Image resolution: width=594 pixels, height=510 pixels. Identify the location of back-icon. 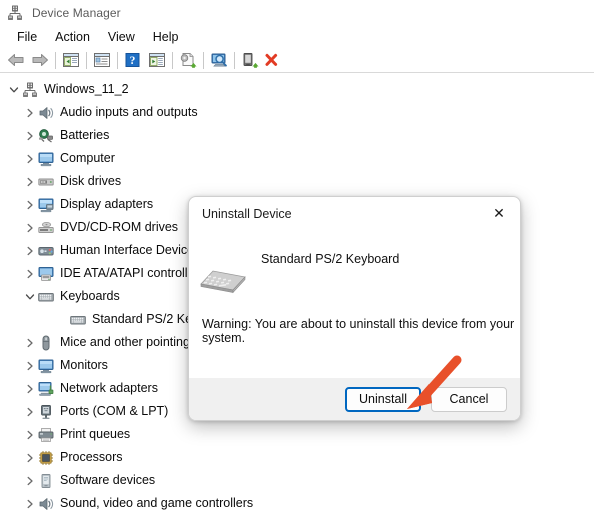
(16, 60).